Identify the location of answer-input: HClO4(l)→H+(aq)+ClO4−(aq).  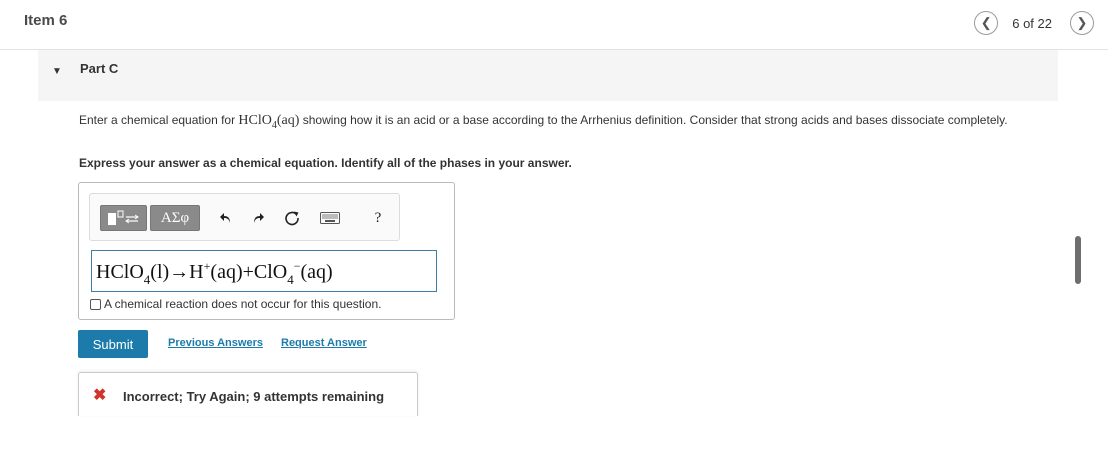
(264, 271).